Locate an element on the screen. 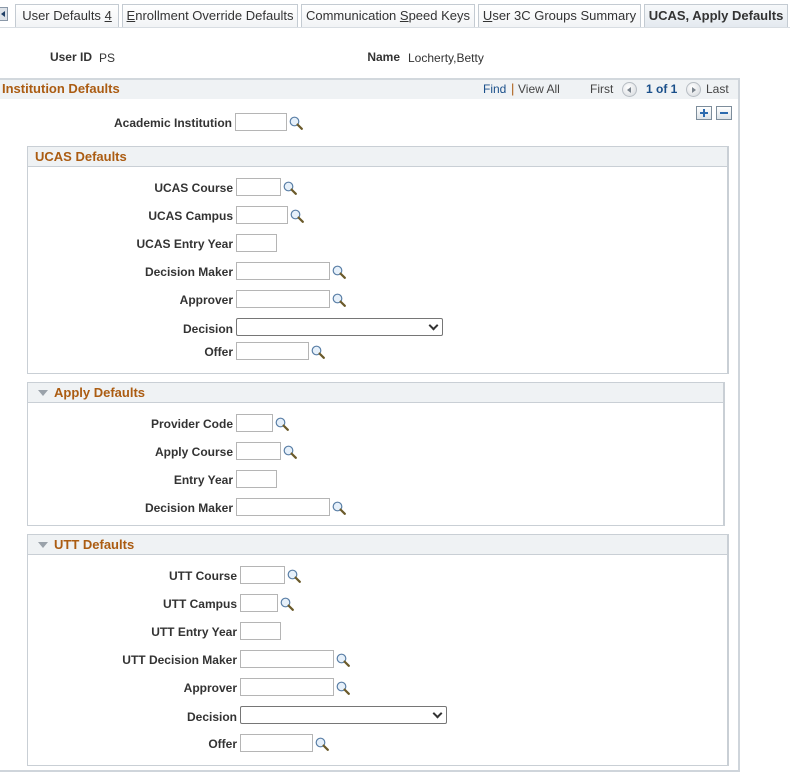  utt-course-input is located at coordinates (262, 575).